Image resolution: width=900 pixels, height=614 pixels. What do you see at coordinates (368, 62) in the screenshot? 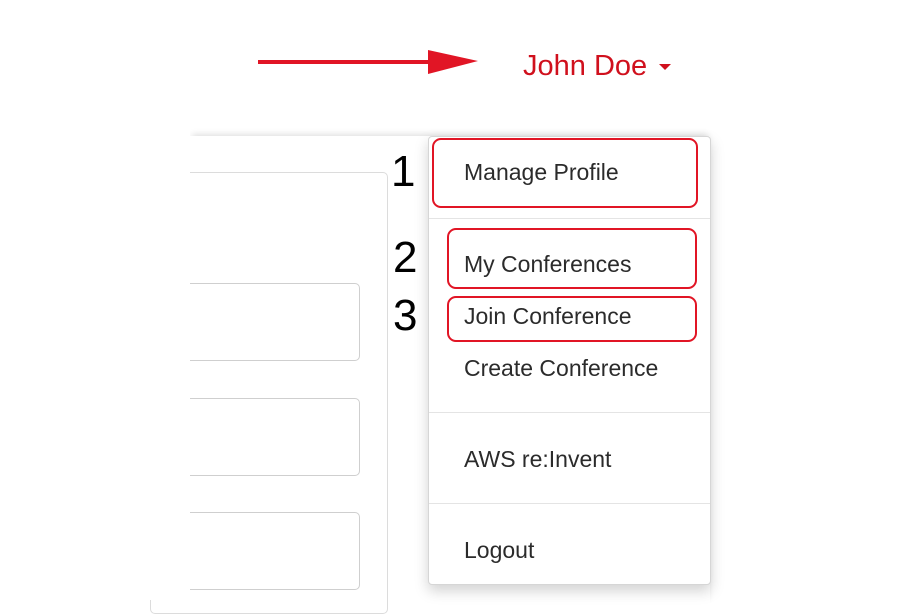
I see `arrow-right-icon` at bounding box center [368, 62].